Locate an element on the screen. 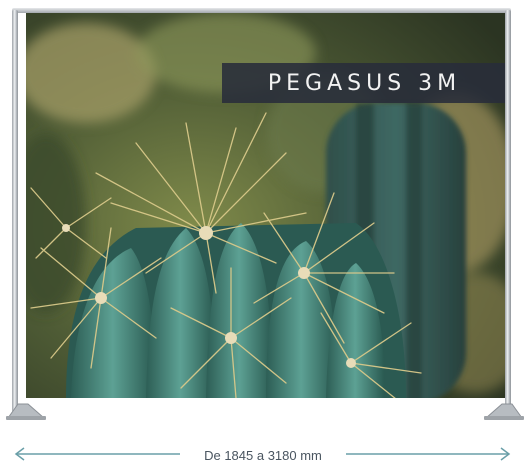  right-foot is located at coordinates (504, 411).